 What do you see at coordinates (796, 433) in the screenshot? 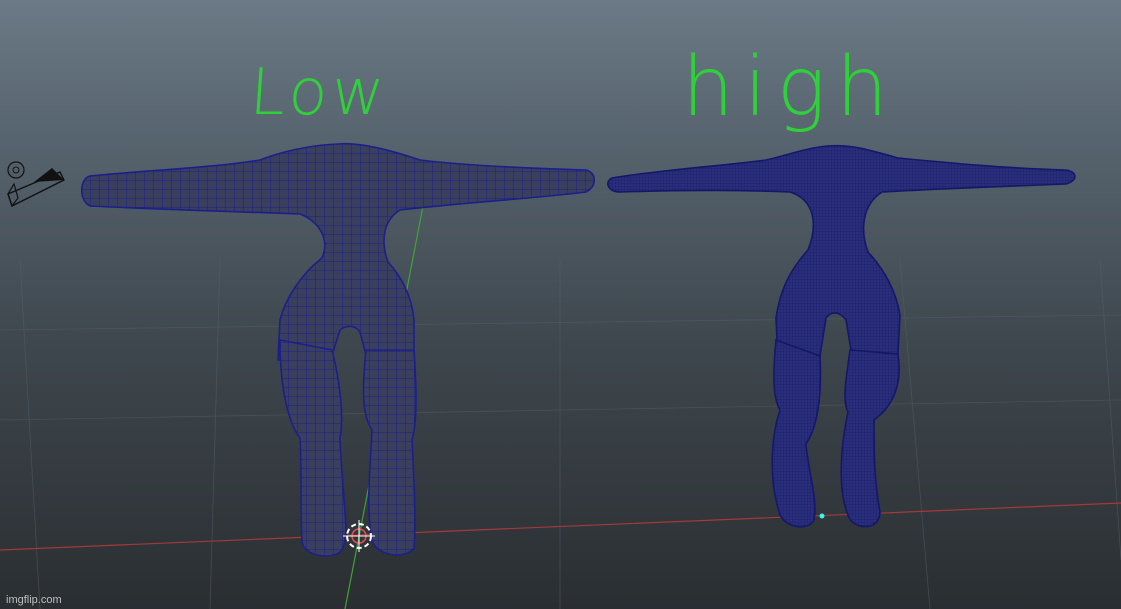
I see `high-poly-left-leg` at bounding box center [796, 433].